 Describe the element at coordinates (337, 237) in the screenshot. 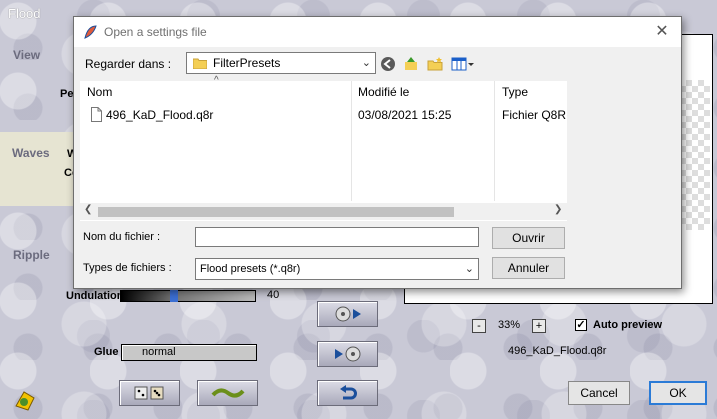

I see `filename-input` at that location.